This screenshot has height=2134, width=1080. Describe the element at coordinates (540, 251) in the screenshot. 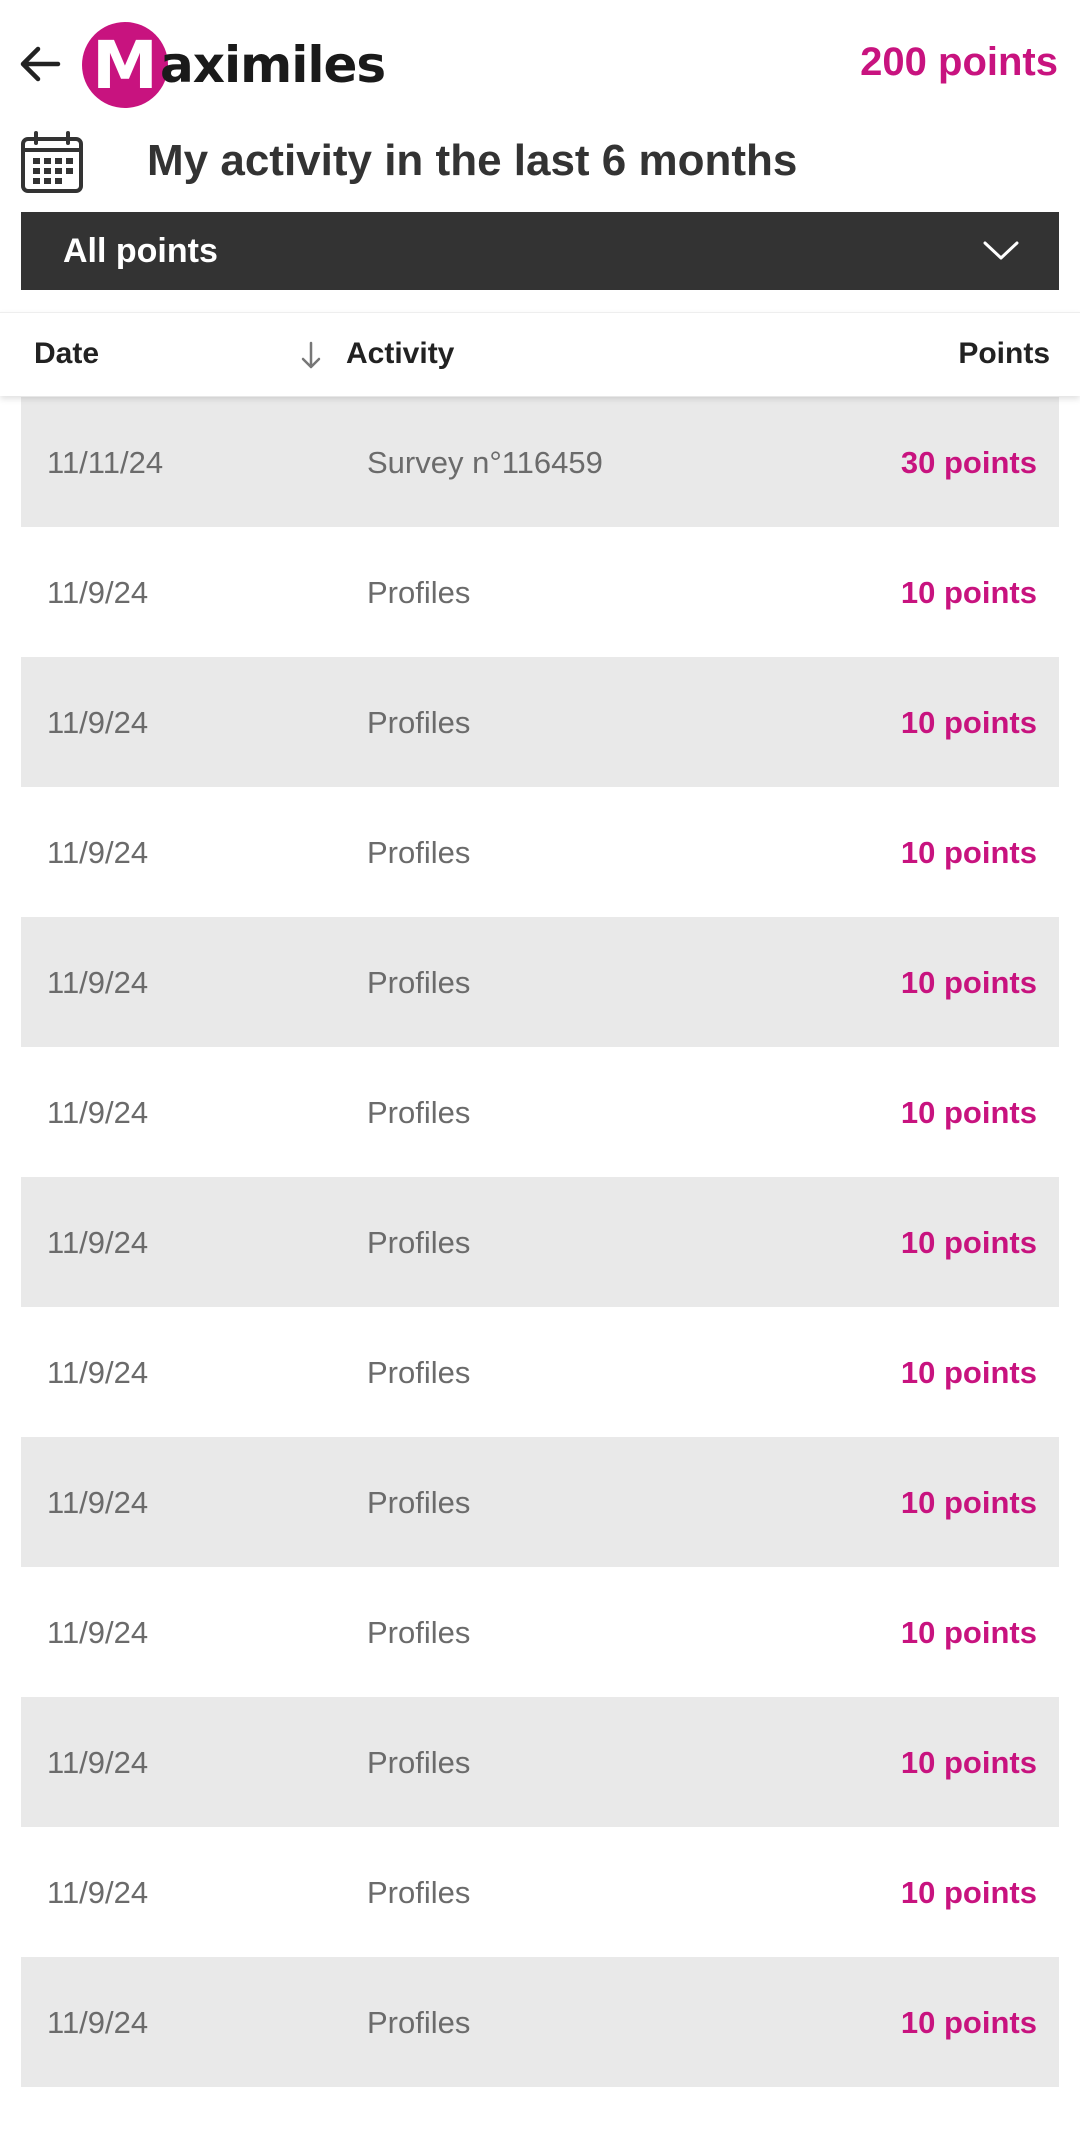

I see `points-filter-dropdown: All points` at that location.